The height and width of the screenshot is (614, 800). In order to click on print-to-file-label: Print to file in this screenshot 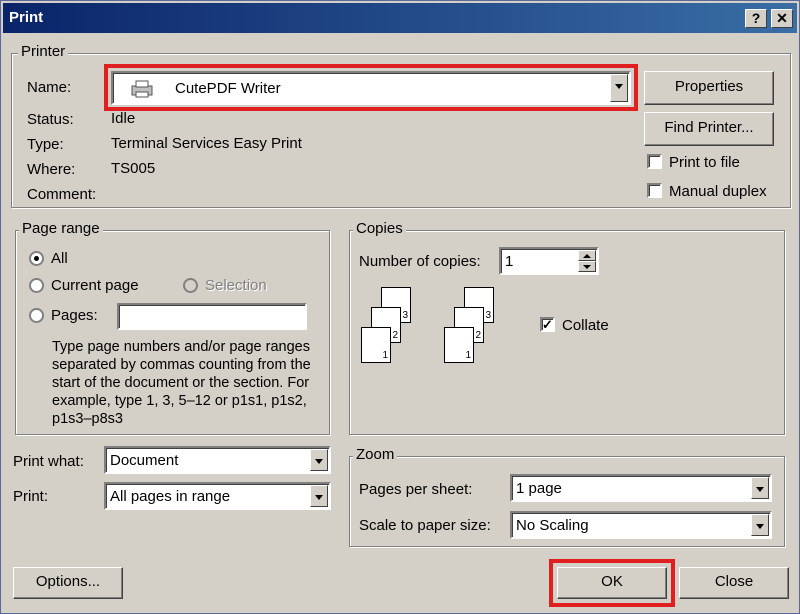, I will do `click(704, 162)`.